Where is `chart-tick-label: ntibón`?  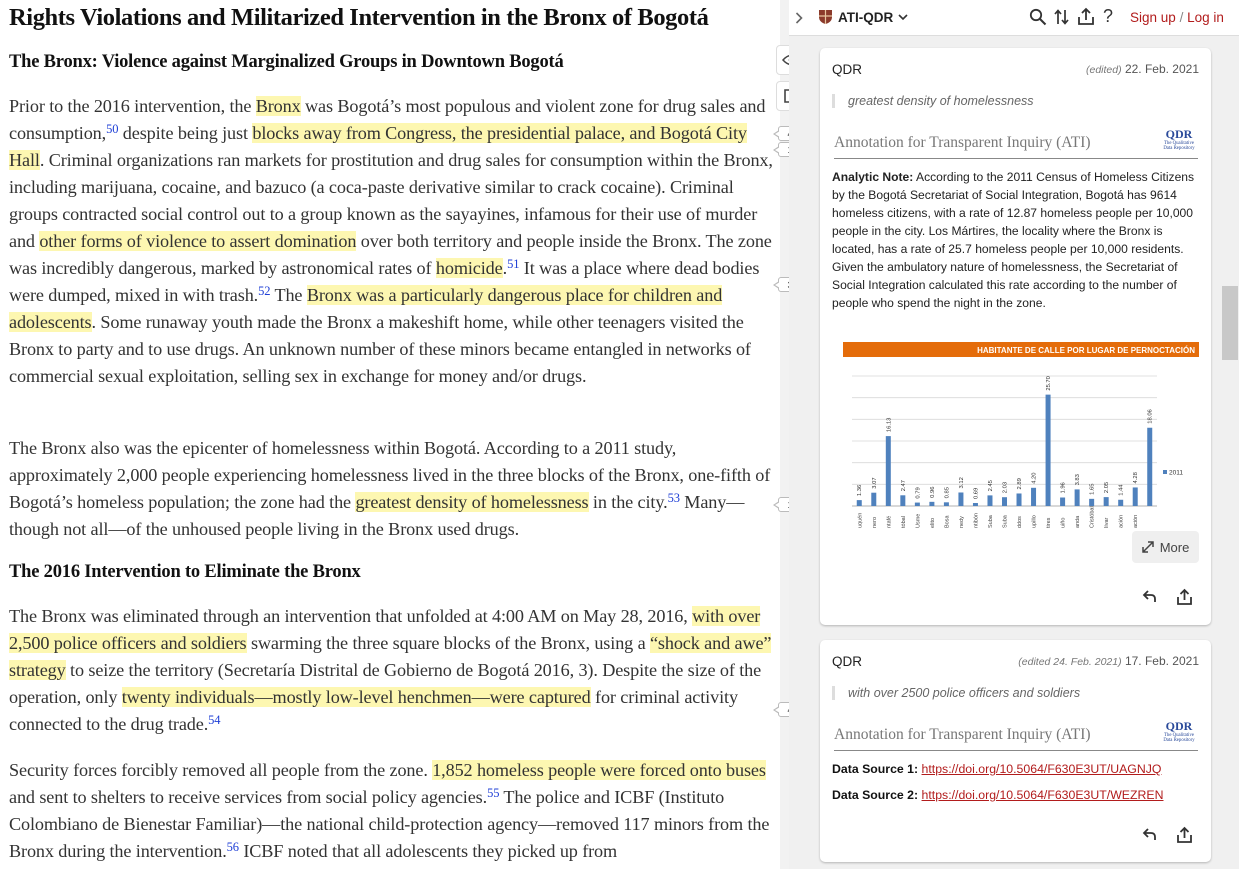
chart-tick-label: ntibón is located at coordinates (976, 520).